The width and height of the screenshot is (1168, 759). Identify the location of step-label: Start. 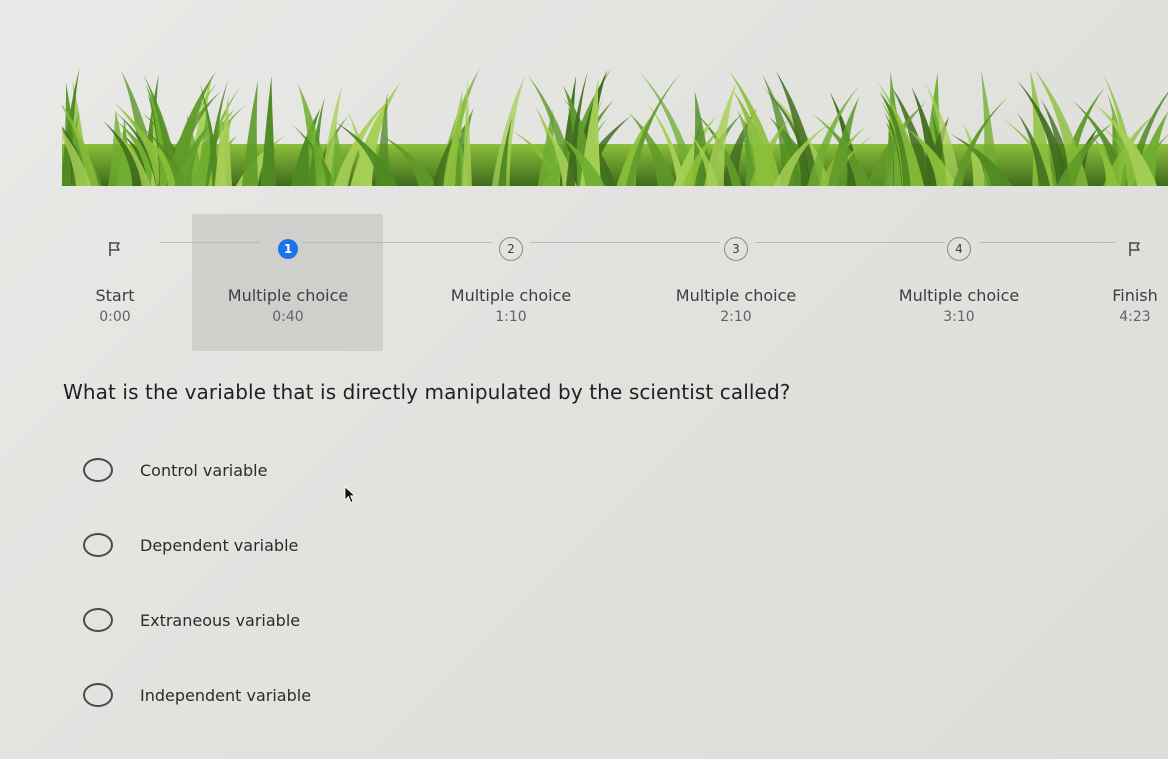
(115, 295).